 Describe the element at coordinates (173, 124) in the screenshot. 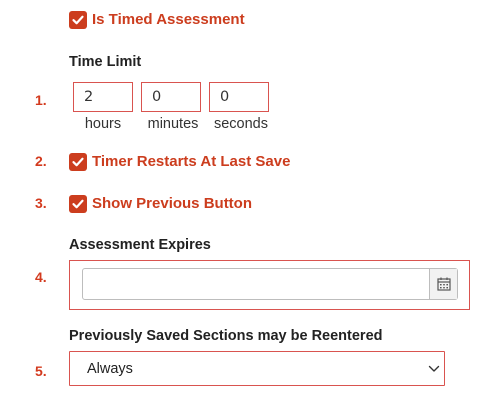

I see `minutes-unit-label: minutes` at that location.